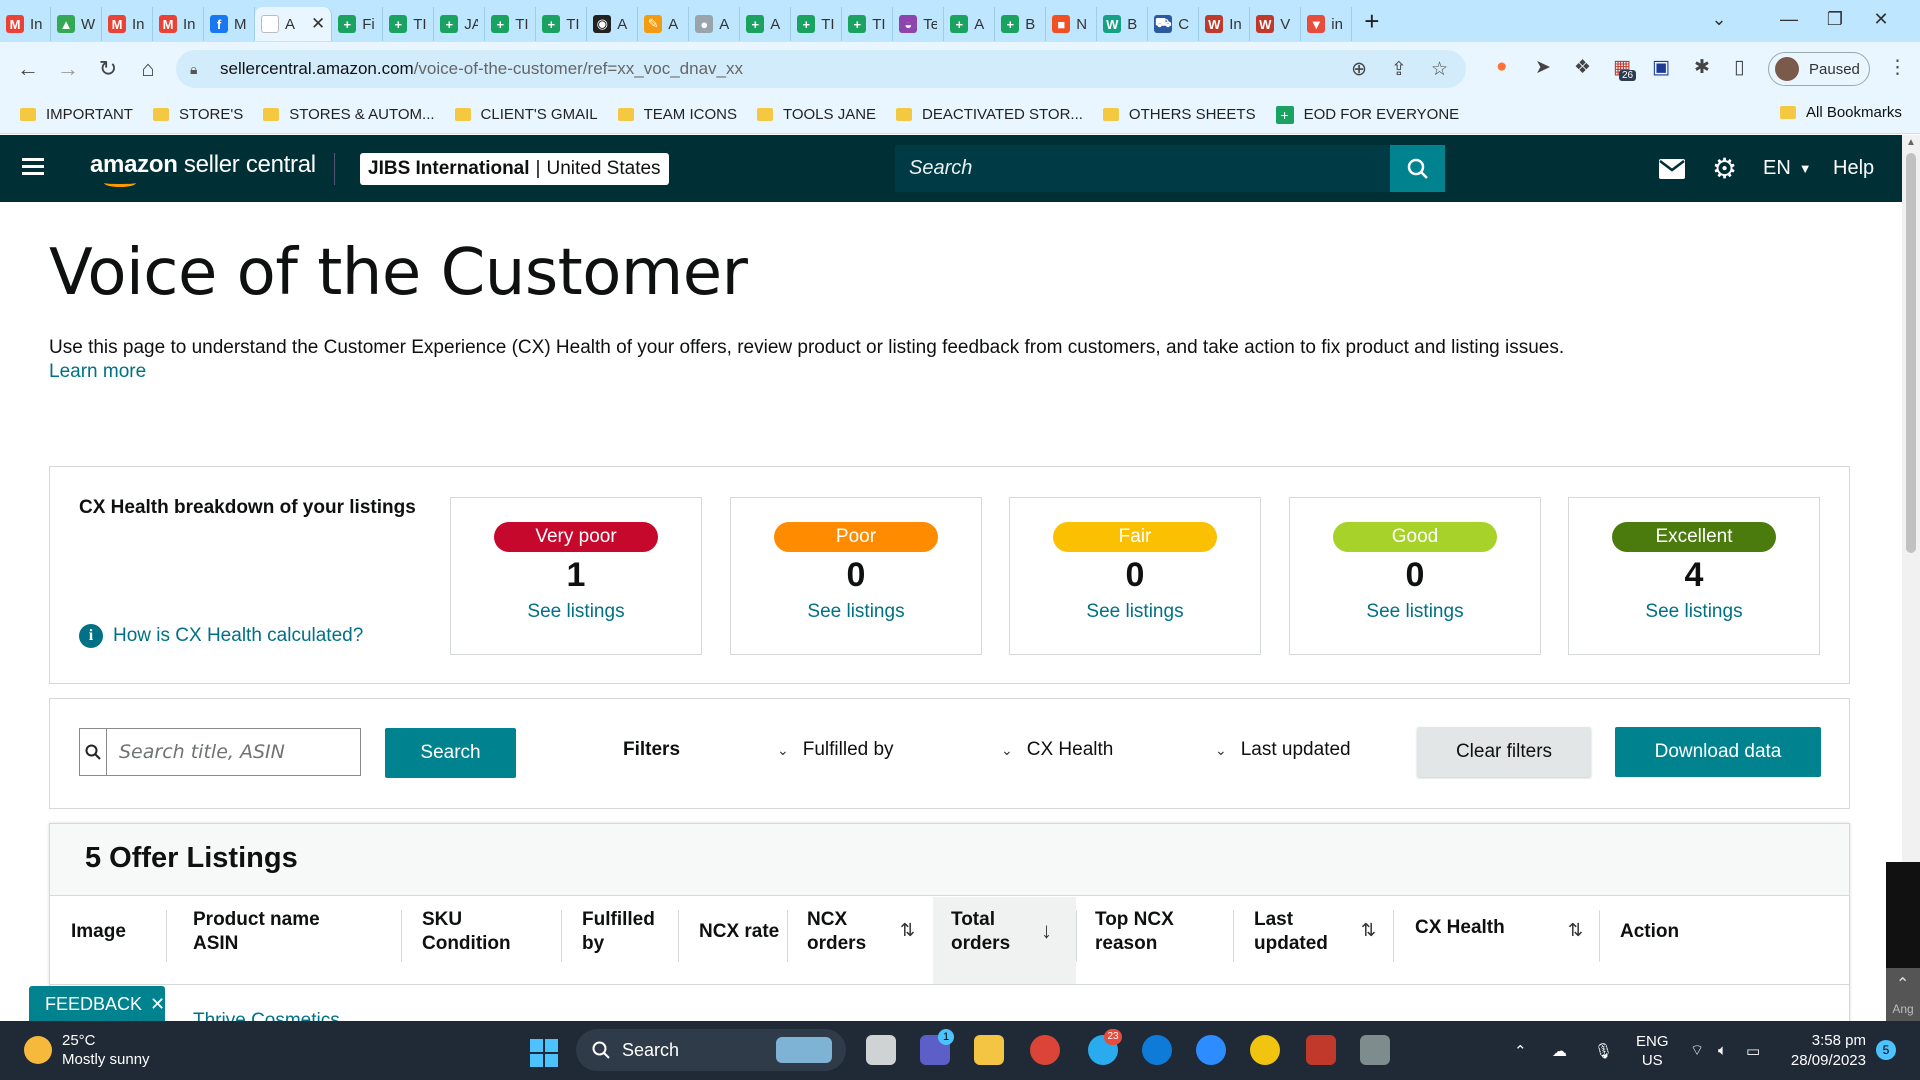 The height and width of the screenshot is (1080, 1920). What do you see at coordinates (1787, 168) in the screenshot?
I see `language-selector: EN ▼` at bounding box center [1787, 168].